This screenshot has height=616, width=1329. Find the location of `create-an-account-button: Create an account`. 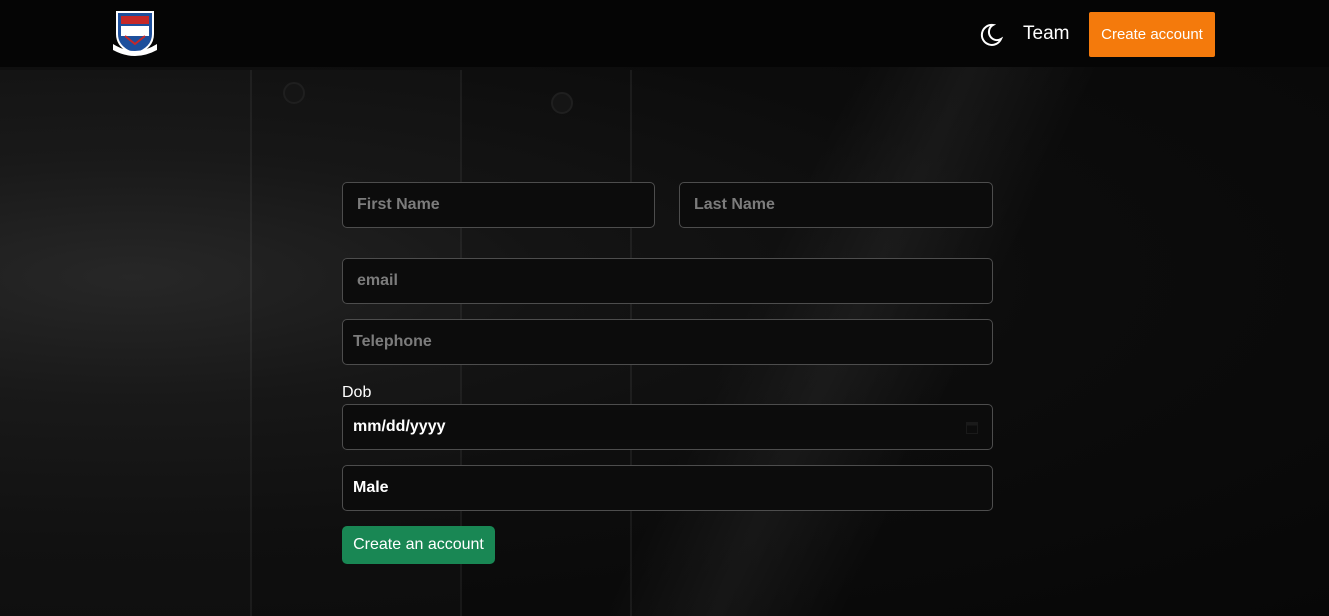

create-an-account-button: Create an account is located at coordinates (418, 545).